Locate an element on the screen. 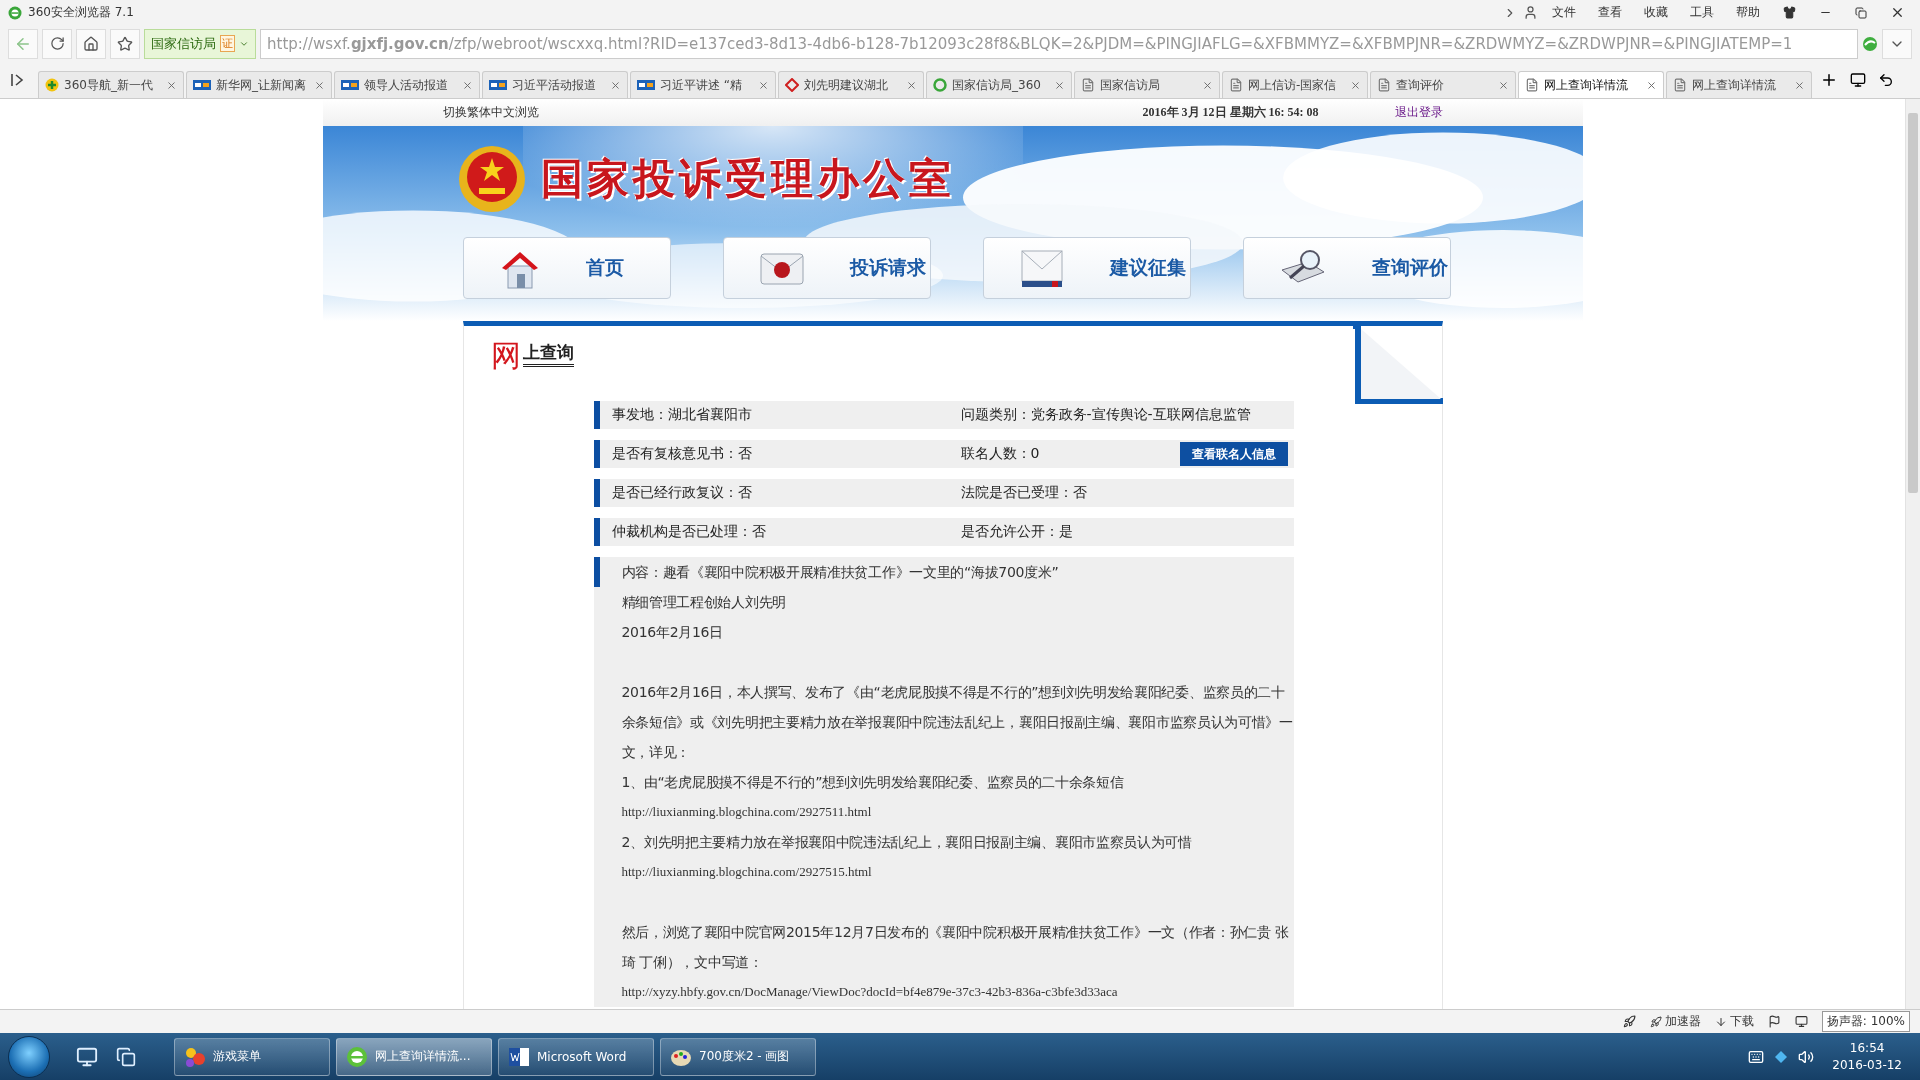  logout-link: 退出登录 is located at coordinates (1488, 112).